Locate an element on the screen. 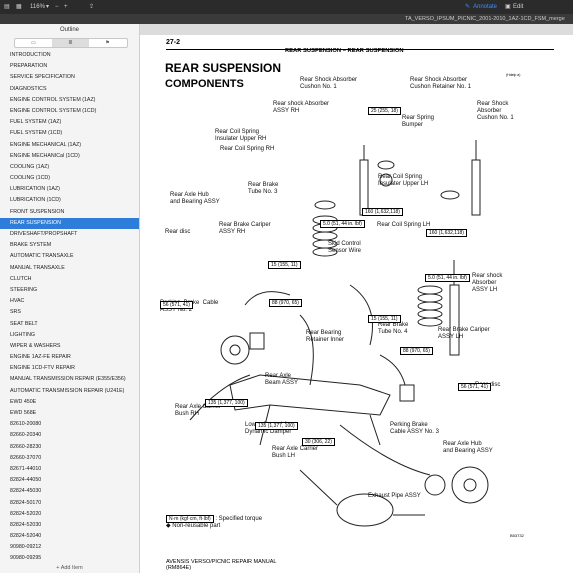 The image size is (573, 573). edit-button: Edit is located at coordinates (518, 7).